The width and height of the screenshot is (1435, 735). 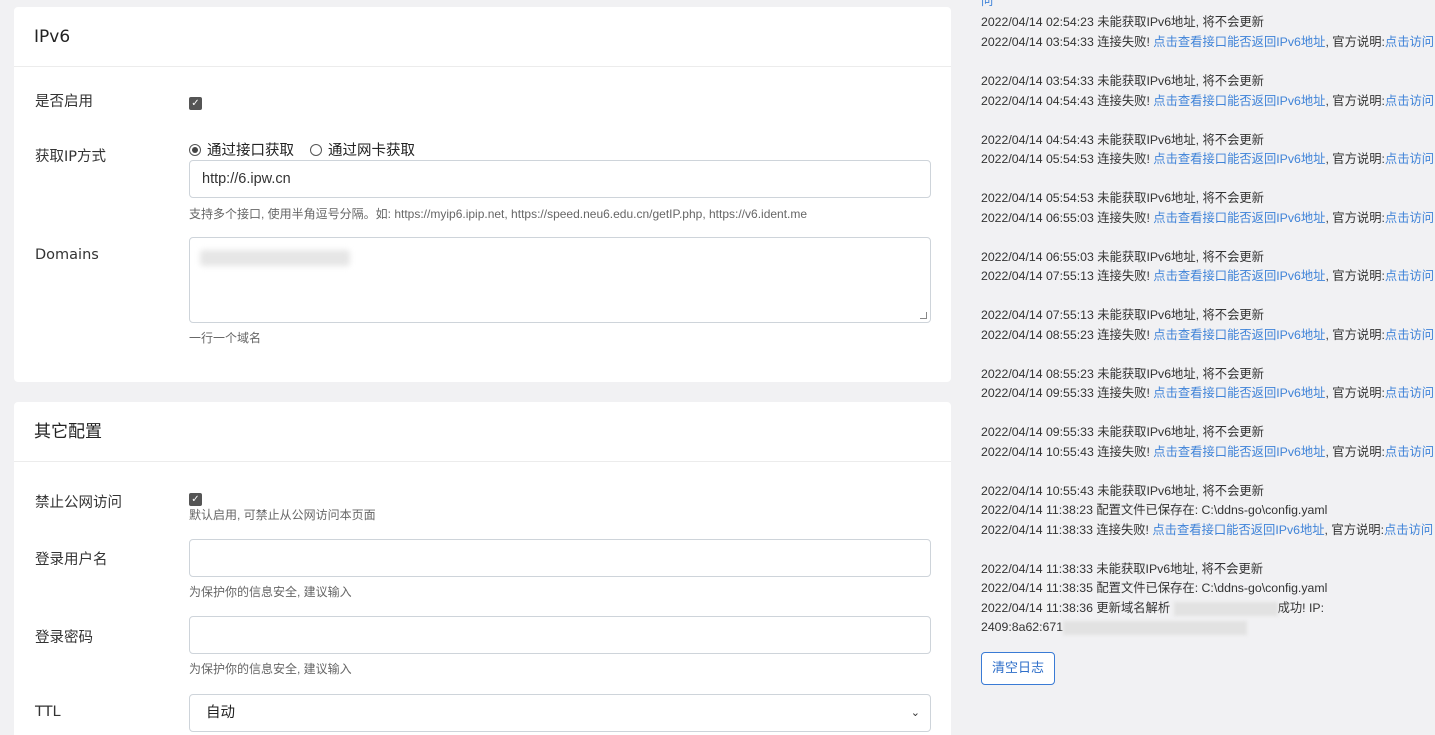 What do you see at coordinates (1122, 81) in the screenshot?
I see `log-line: 2022/04/14 03:54:33 未能获取IPv6地址, 将不会更新` at bounding box center [1122, 81].